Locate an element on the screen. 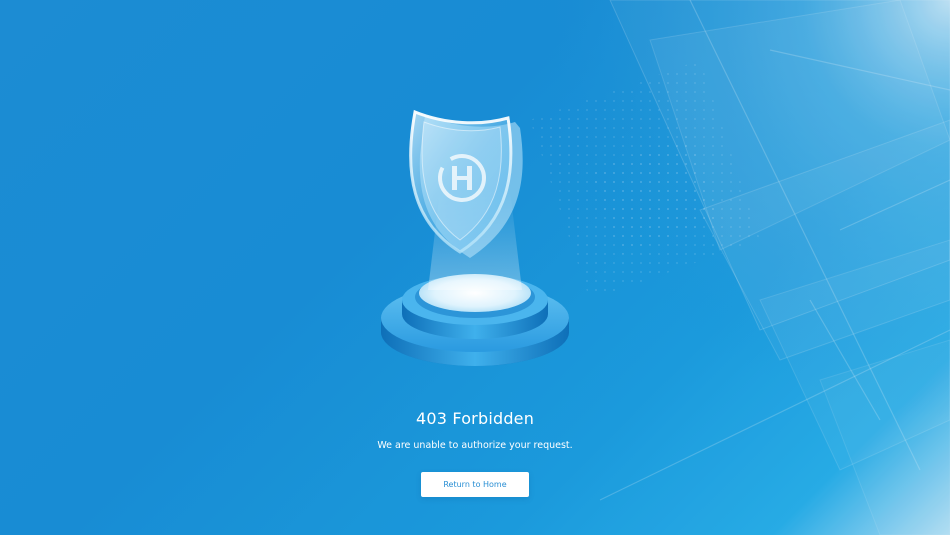 The height and width of the screenshot is (535, 950). shield-illustration is located at coordinates (475, 237).